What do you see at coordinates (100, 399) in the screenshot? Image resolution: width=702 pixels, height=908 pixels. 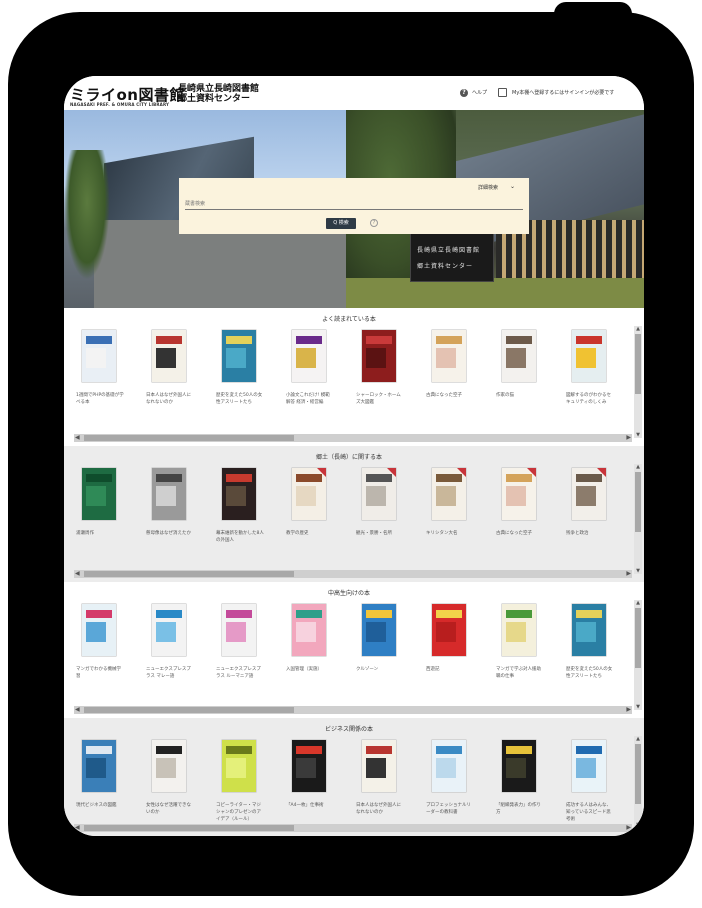 I see `book-title: 1週間でPHPの基礎が学べる本` at bounding box center [100, 399].